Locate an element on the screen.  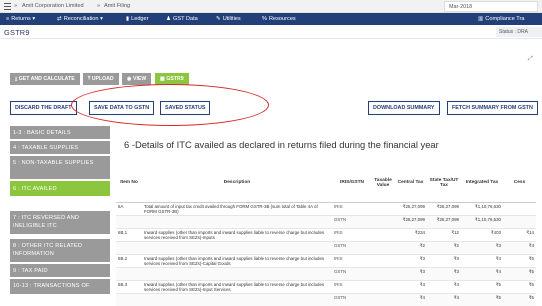
percent-icon: % is located at coordinates (264, 19).